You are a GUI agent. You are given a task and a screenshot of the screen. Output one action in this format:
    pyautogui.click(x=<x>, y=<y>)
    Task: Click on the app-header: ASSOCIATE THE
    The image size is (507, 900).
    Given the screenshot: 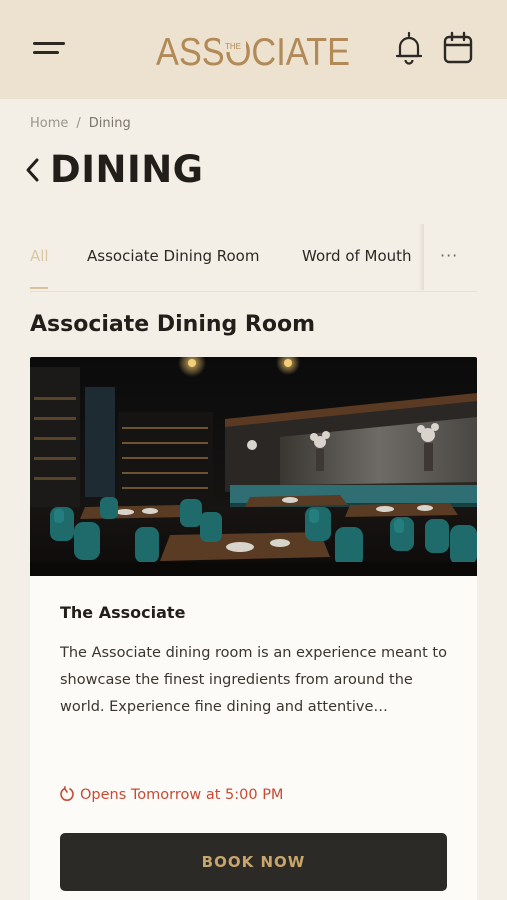 What is the action you would take?
    pyautogui.click(x=253, y=49)
    